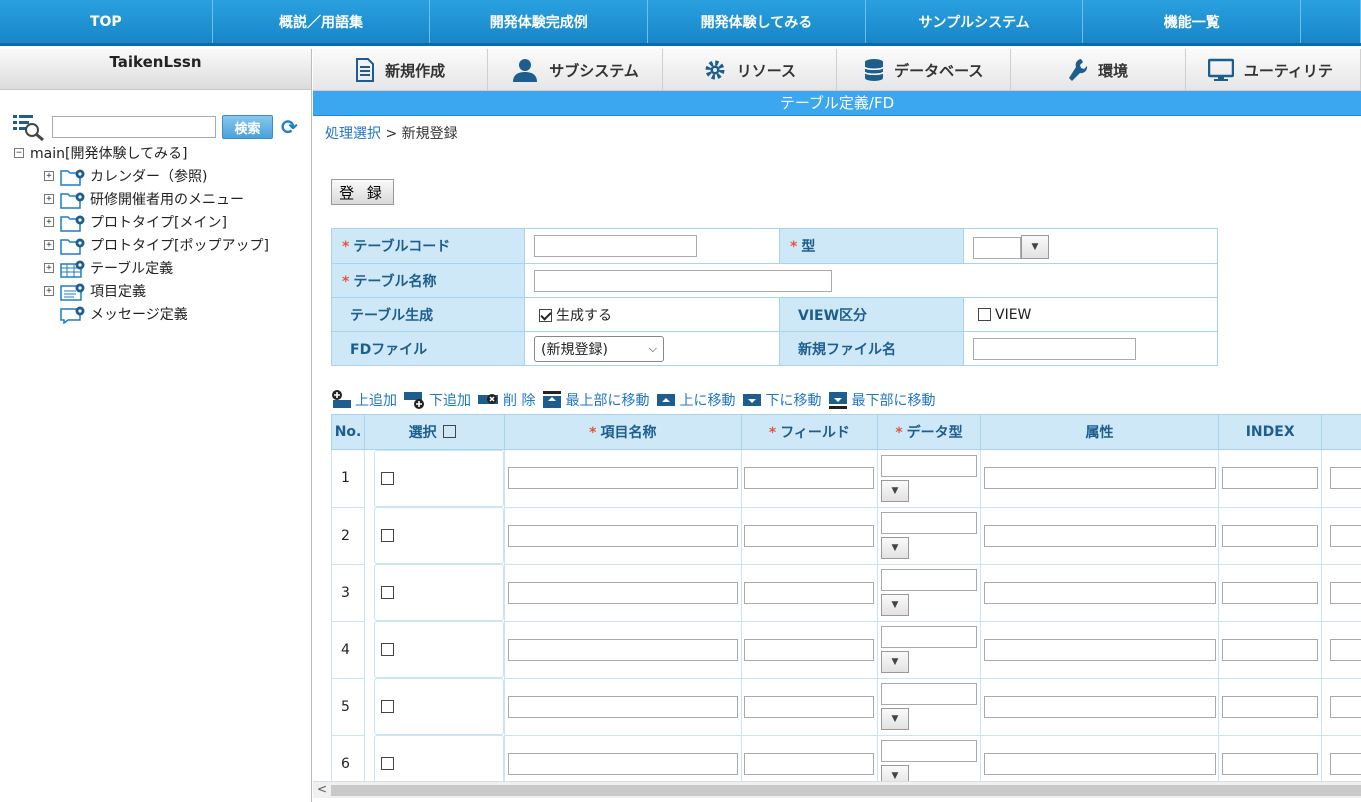 The width and height of the screenshot is (1361, 802). What do you see at coordinates (322, 789) in the screenshot?
I see `scroll-left-icon: <` at bounding box center [322, 789].